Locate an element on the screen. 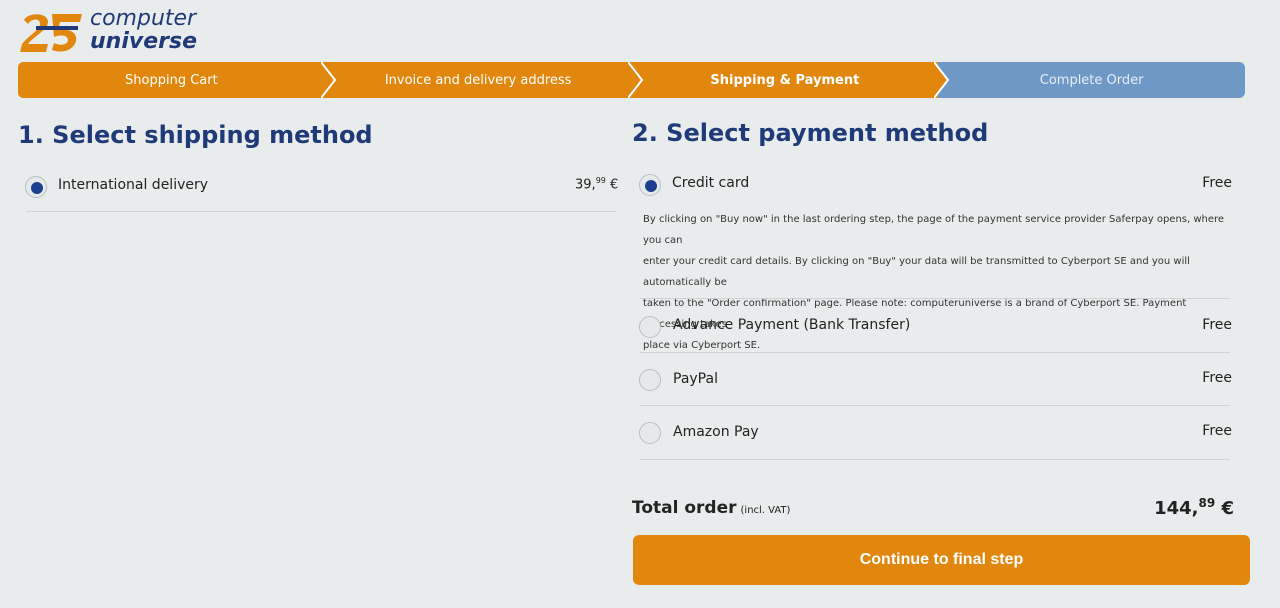 The width and height of the screenshot is (1280, 608). payment-radio-paypal is located at coordinates (650, 380).